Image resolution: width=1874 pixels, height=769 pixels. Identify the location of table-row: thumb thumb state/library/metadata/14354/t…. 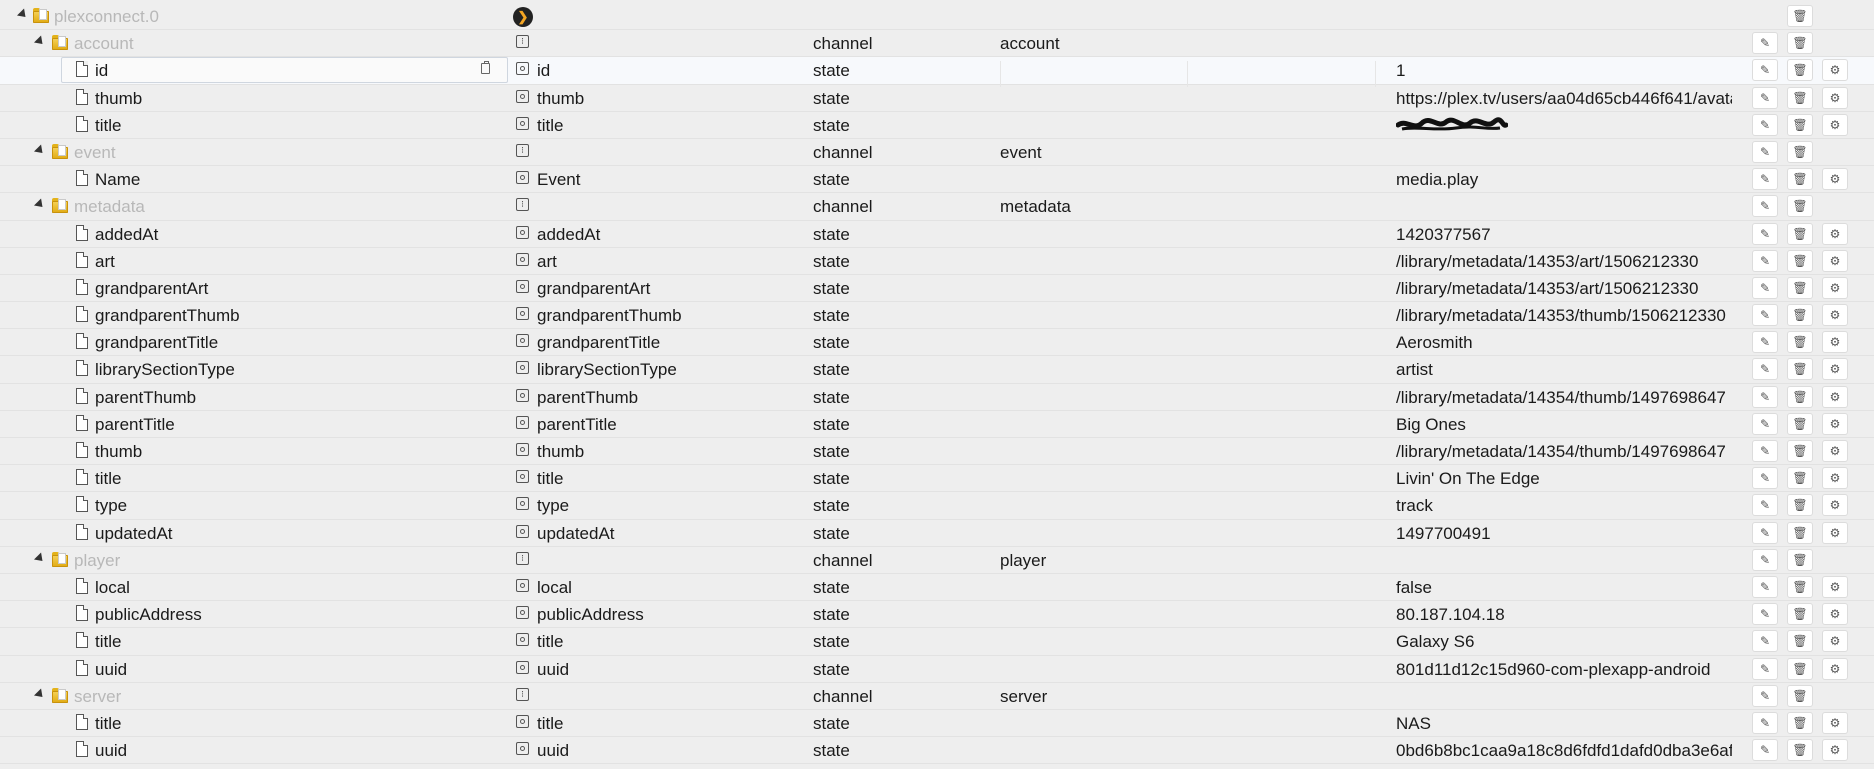
(937, 452).